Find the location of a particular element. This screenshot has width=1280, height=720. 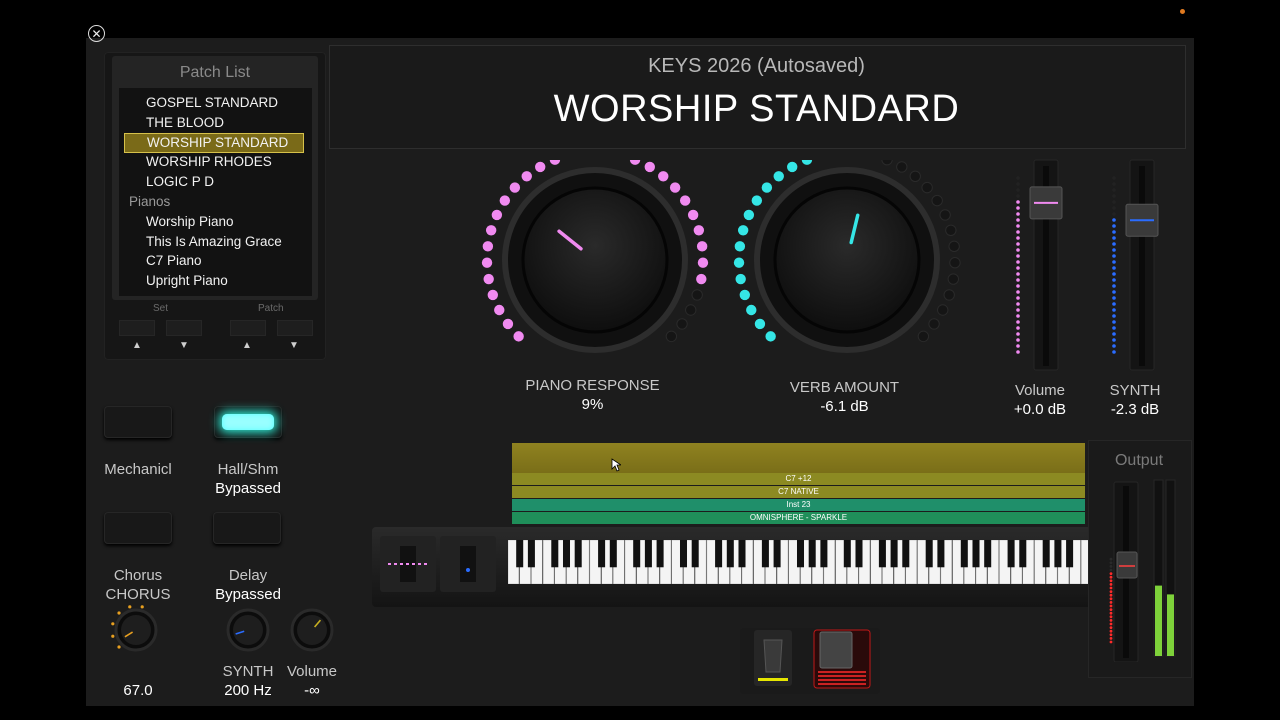

synth-cutoff-knob is located at coordinates (248, 632).